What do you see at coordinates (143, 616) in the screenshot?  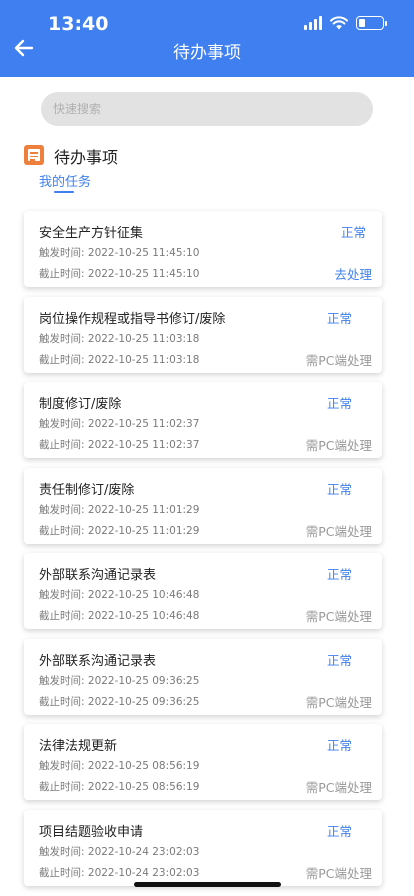 I see `deadline-value: 2022-10-25 10:46:48` at bounding box center [143, 616].